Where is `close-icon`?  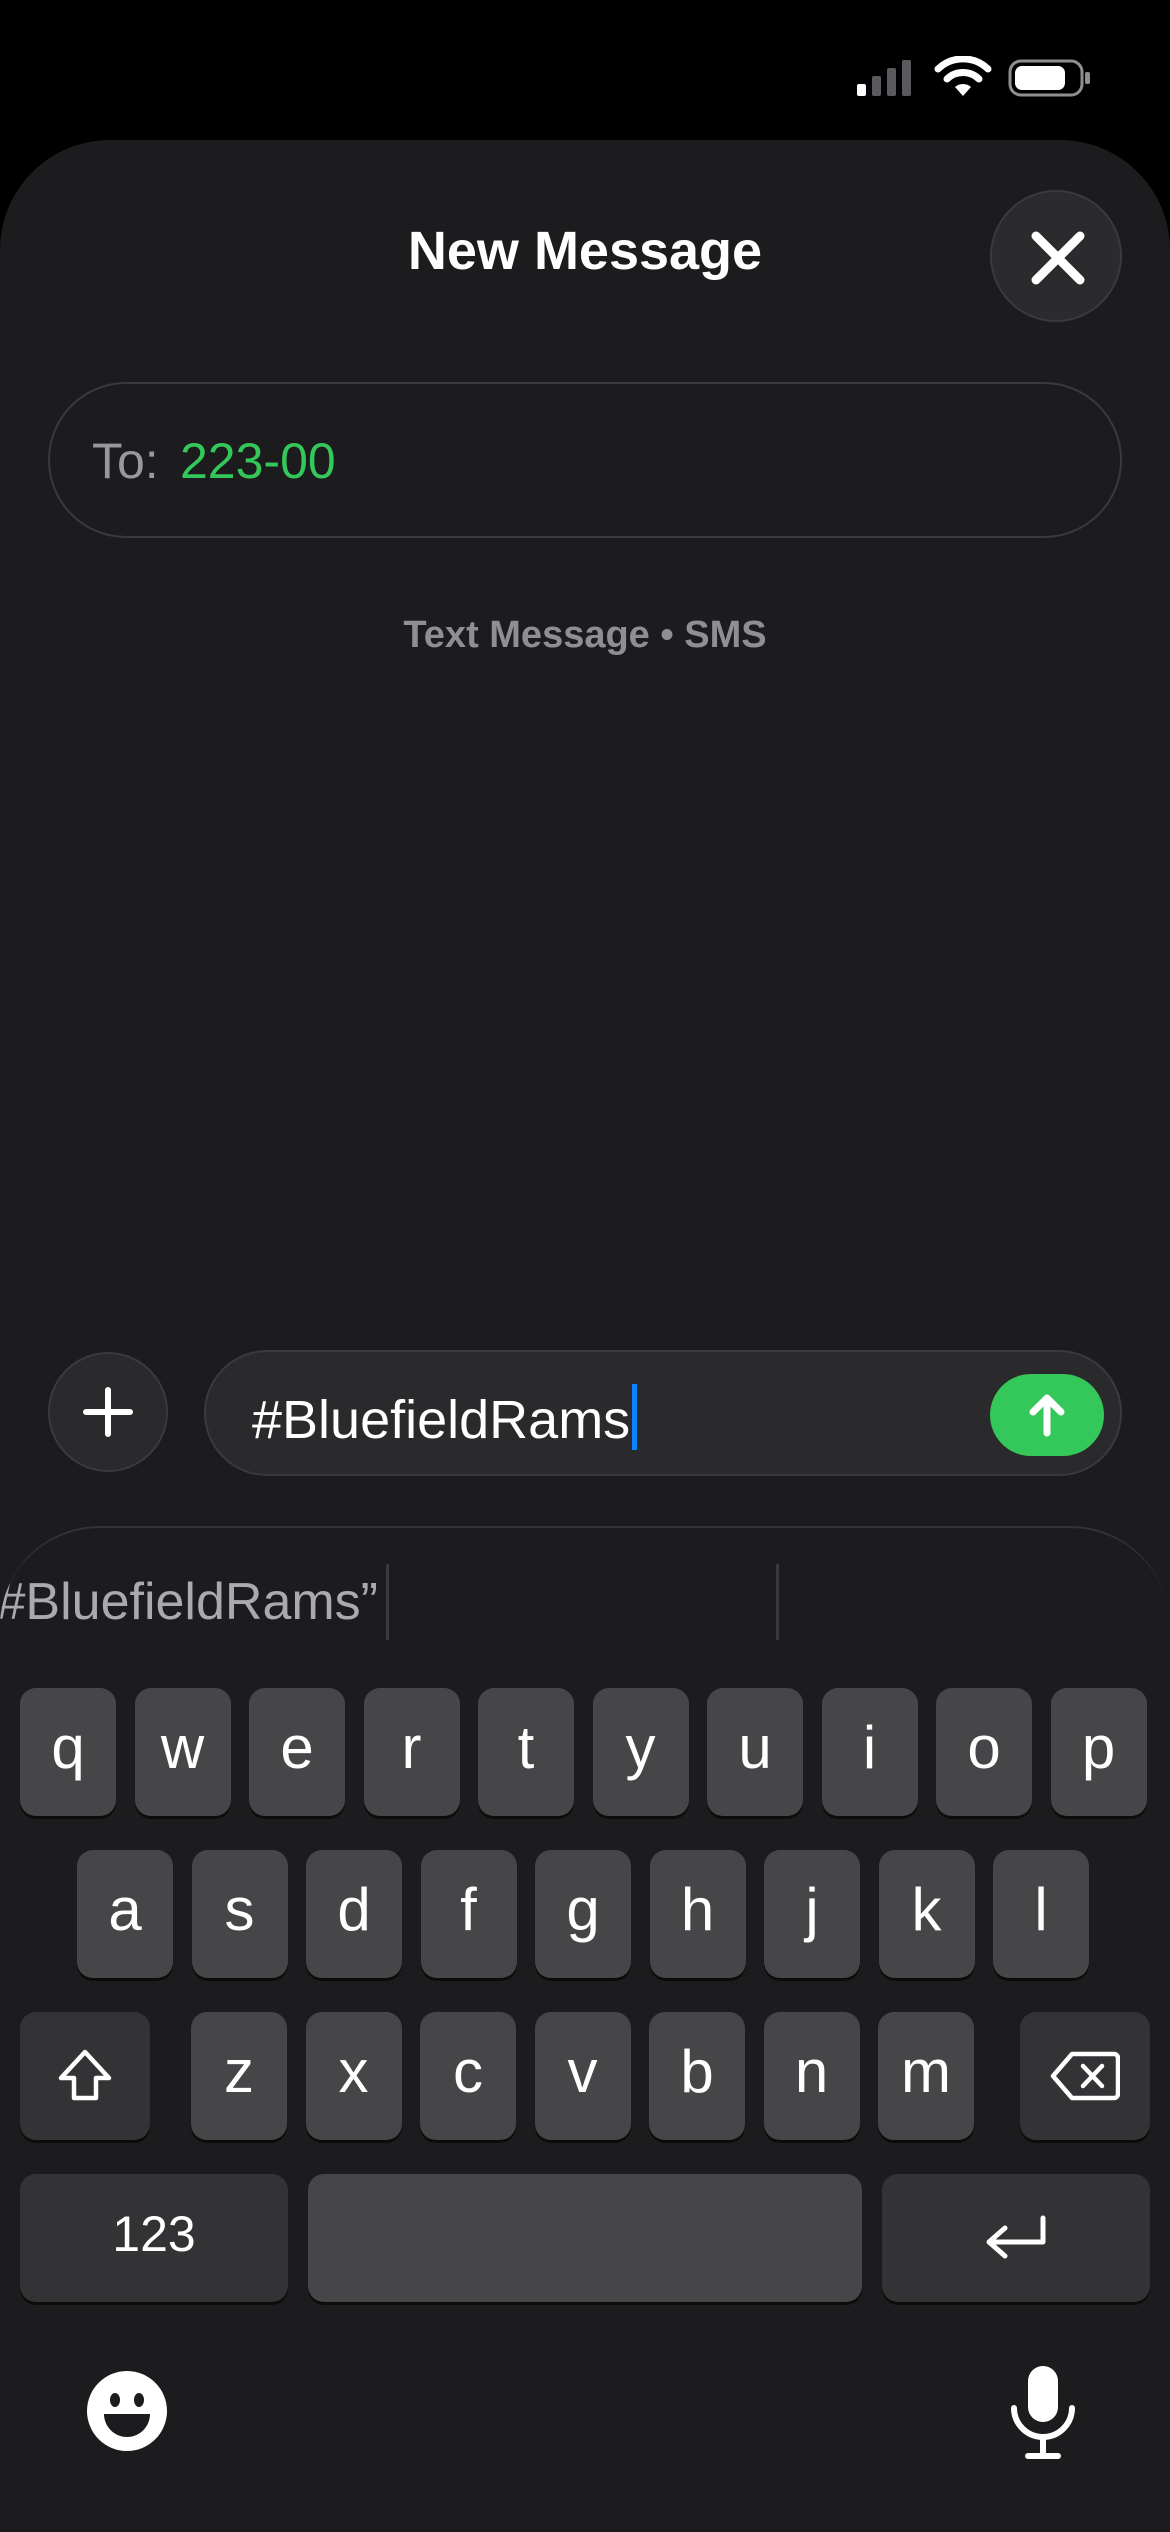
close-icon is located at coordinates (1058, 258).